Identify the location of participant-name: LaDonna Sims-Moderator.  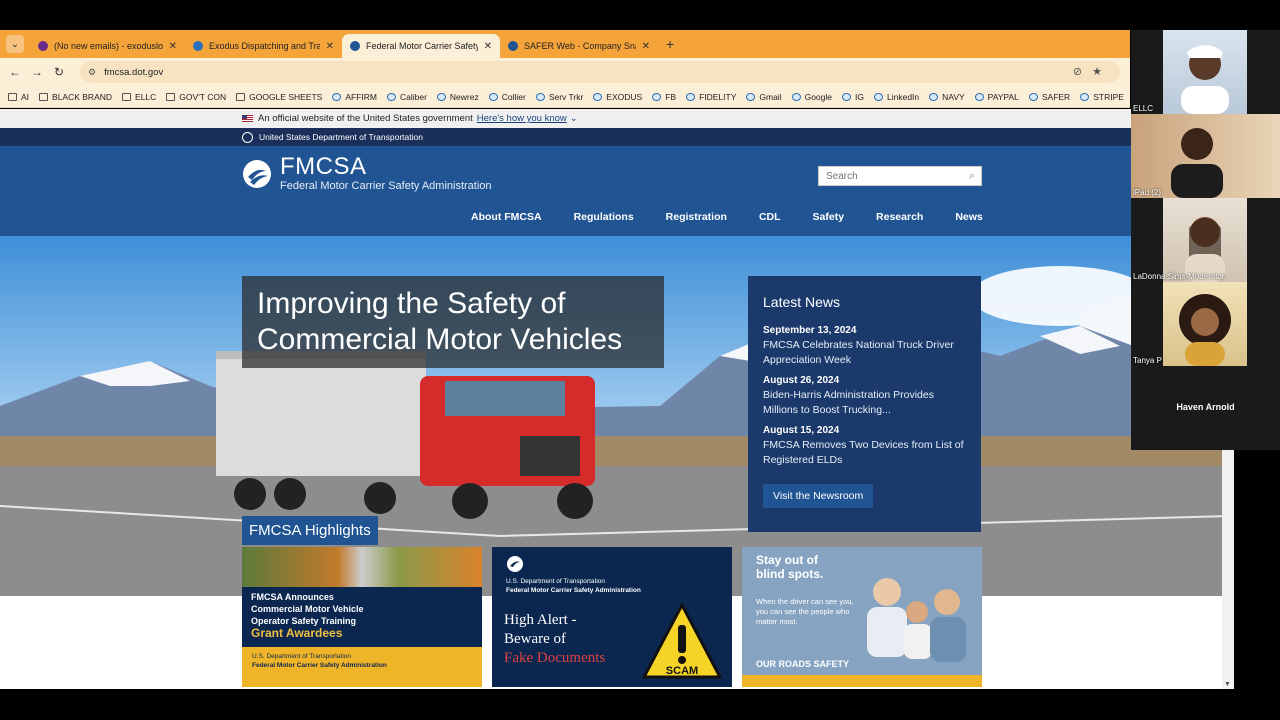
(1179, 276).